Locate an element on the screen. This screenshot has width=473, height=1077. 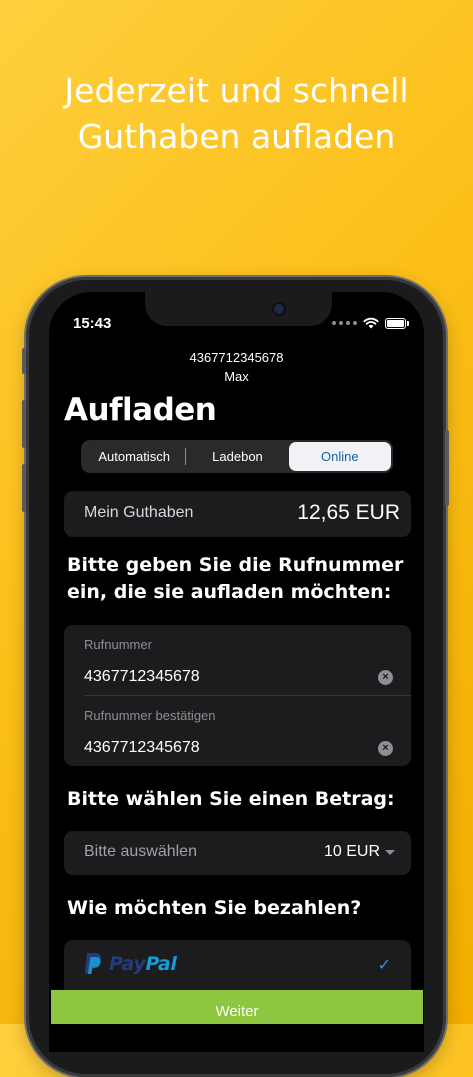
amount-select: Bitte auswählen 10 EUR is located at coordinates (237, 853).